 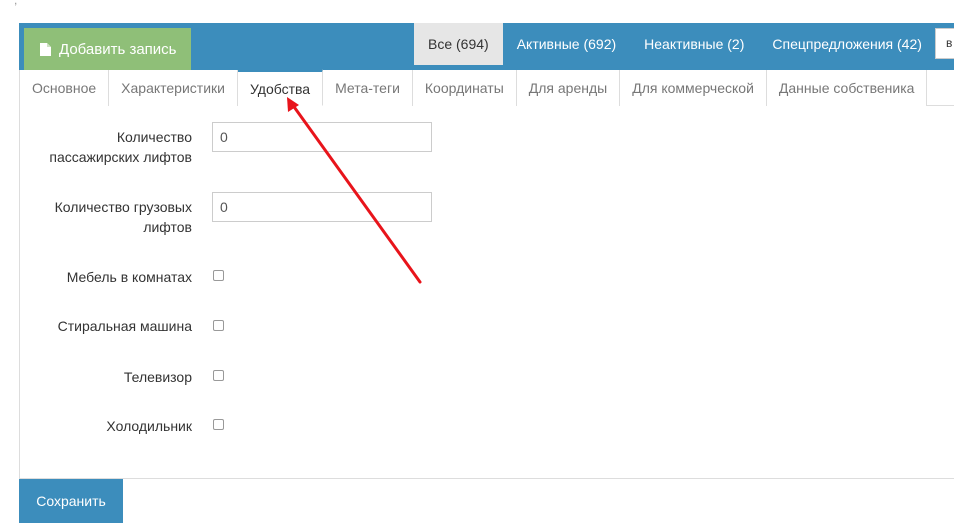 What do you see at coordinates (16, 3) in the screenshot?
I see `top-crumb: ,` at bounding box center [16, 3].